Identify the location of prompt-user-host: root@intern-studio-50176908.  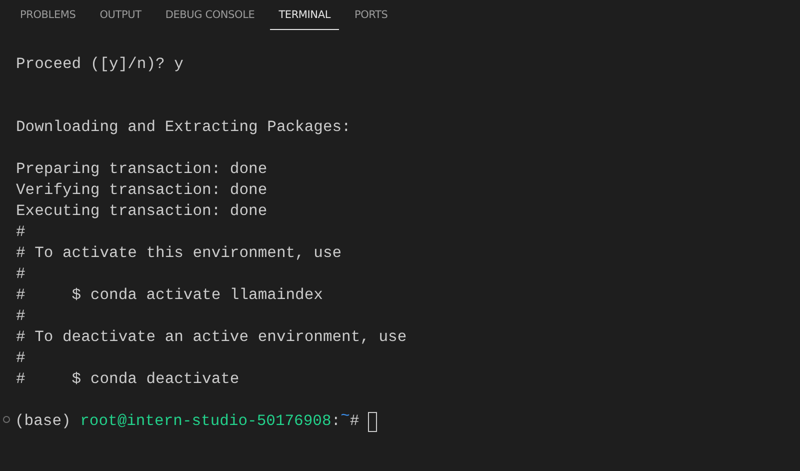
(206, 421).